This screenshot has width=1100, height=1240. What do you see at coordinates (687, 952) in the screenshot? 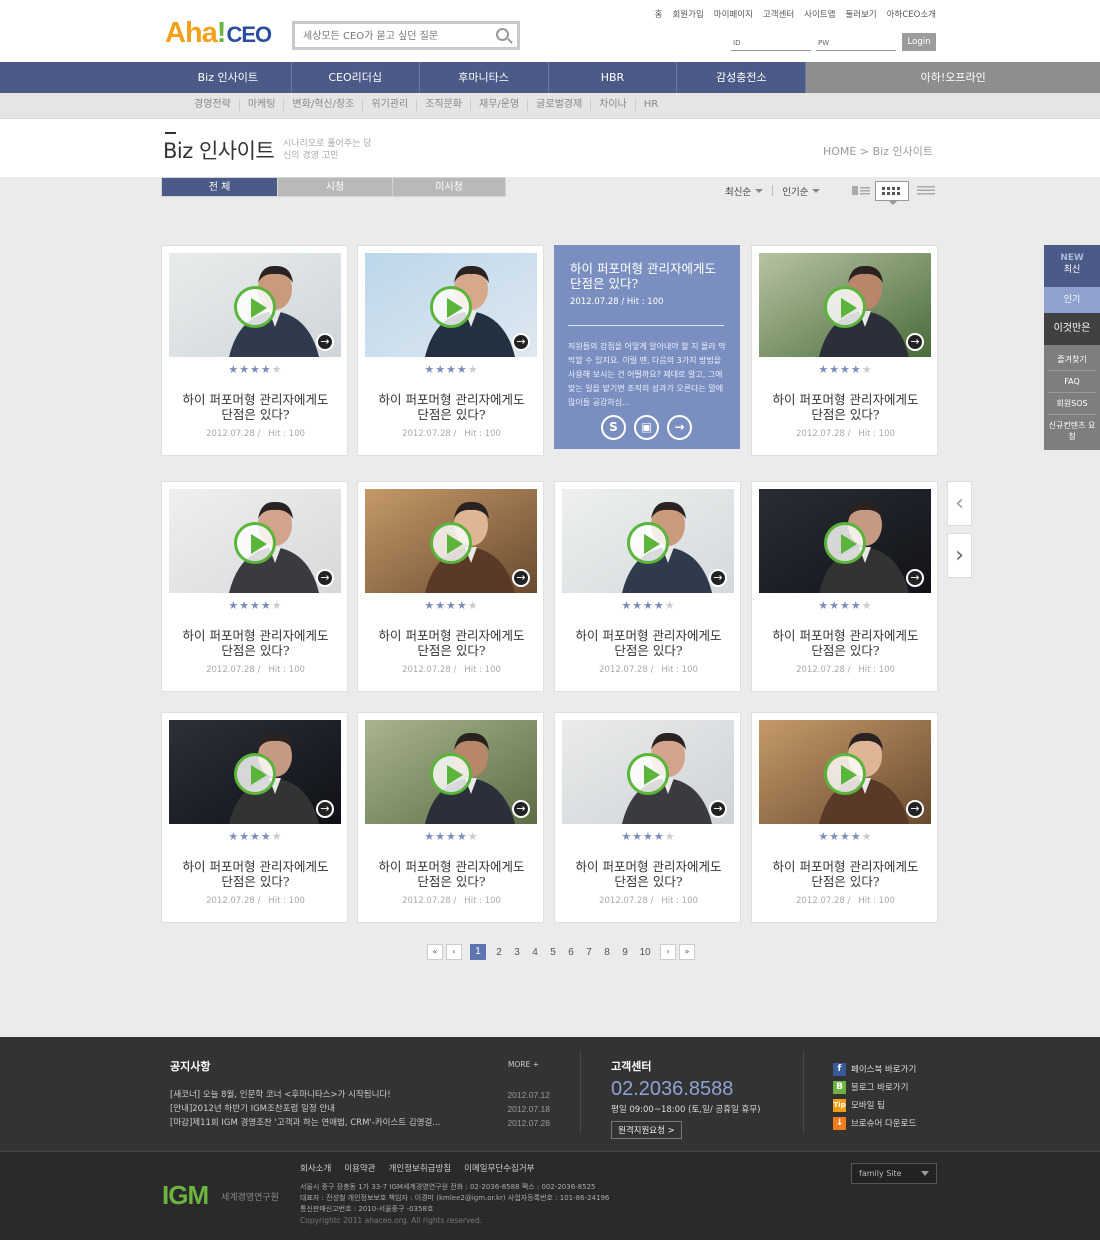
I see `last-page-icon: »` at bounding box center [687, 952].